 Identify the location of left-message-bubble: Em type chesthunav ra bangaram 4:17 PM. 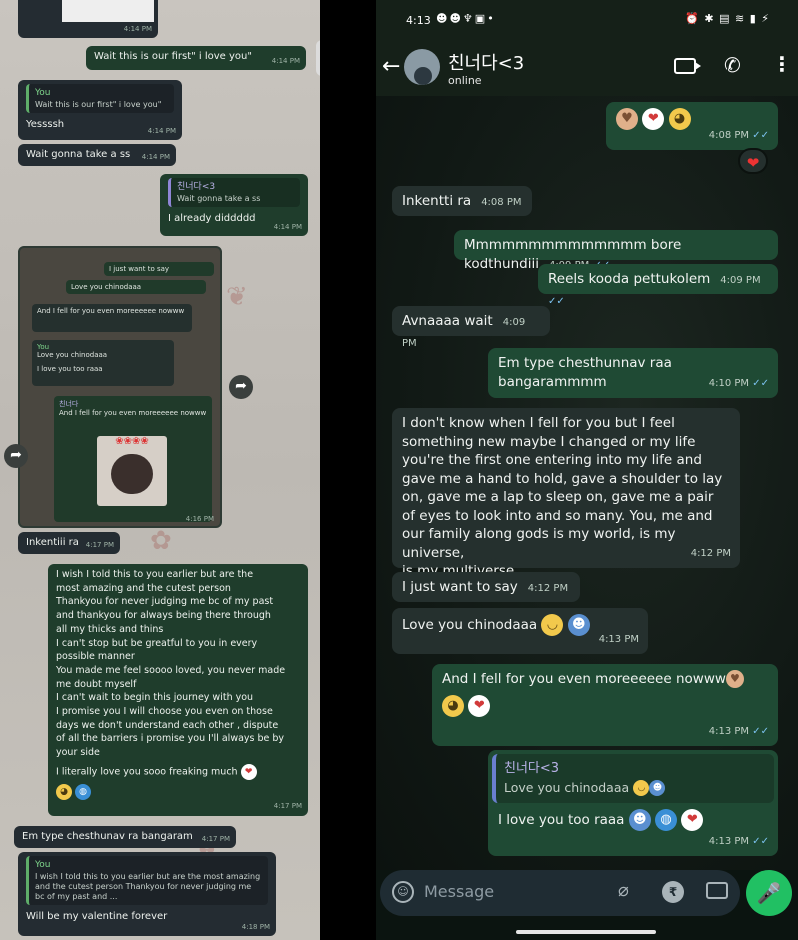
(125, 837).